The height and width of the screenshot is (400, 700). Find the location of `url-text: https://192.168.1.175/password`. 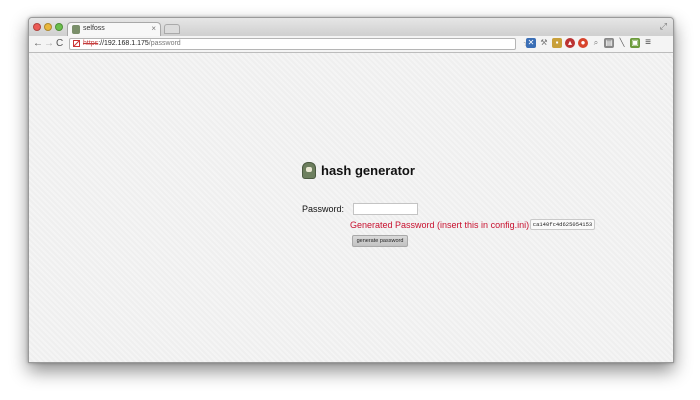

url-text: https://192.168.1.175/password is located at coordinates (132, 43).